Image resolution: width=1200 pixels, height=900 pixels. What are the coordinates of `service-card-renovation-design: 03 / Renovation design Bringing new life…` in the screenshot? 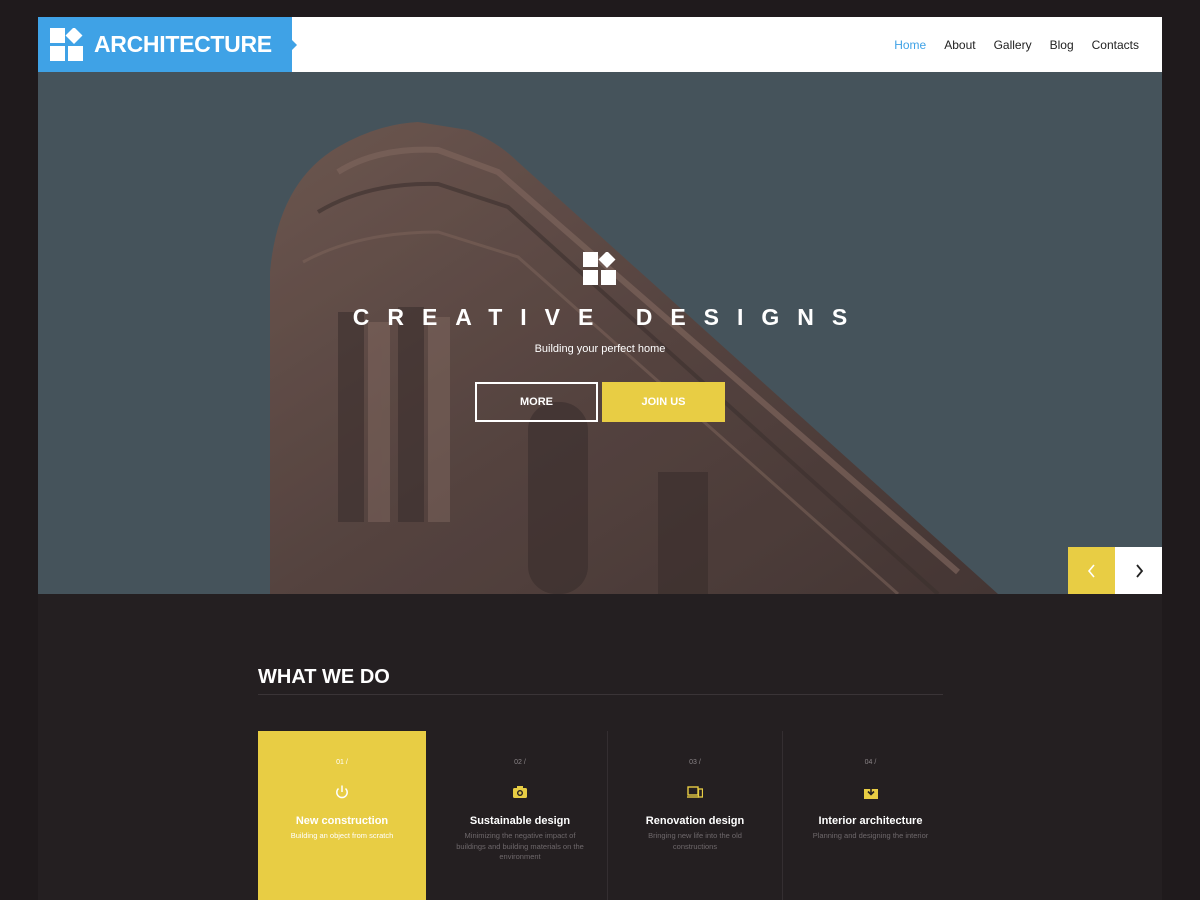 It's located at (695, 815).